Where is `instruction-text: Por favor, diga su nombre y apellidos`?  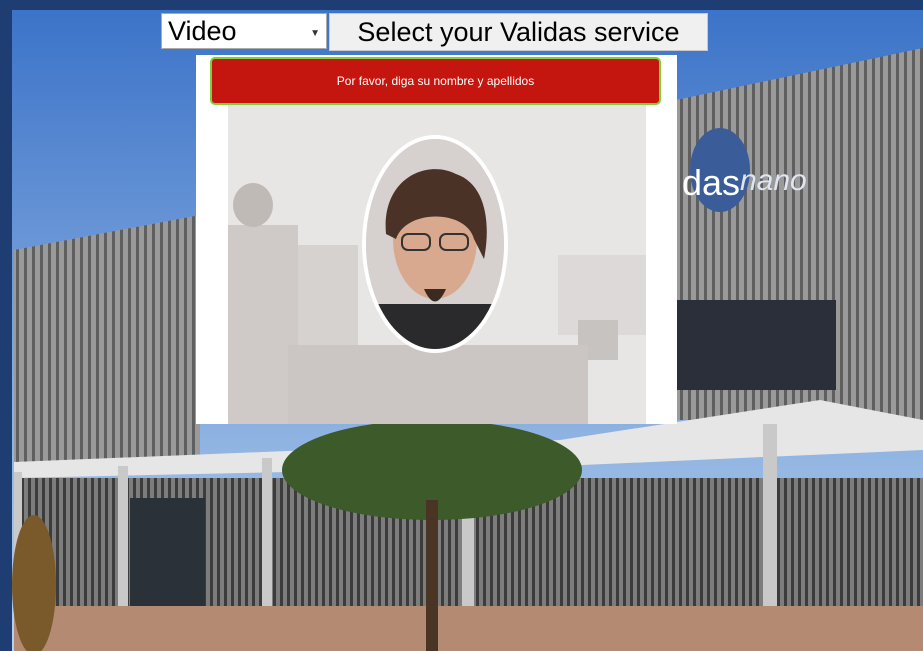
instruction-text: Por favor, diga su nombre y apellidos is located at coordinates (435, 81).